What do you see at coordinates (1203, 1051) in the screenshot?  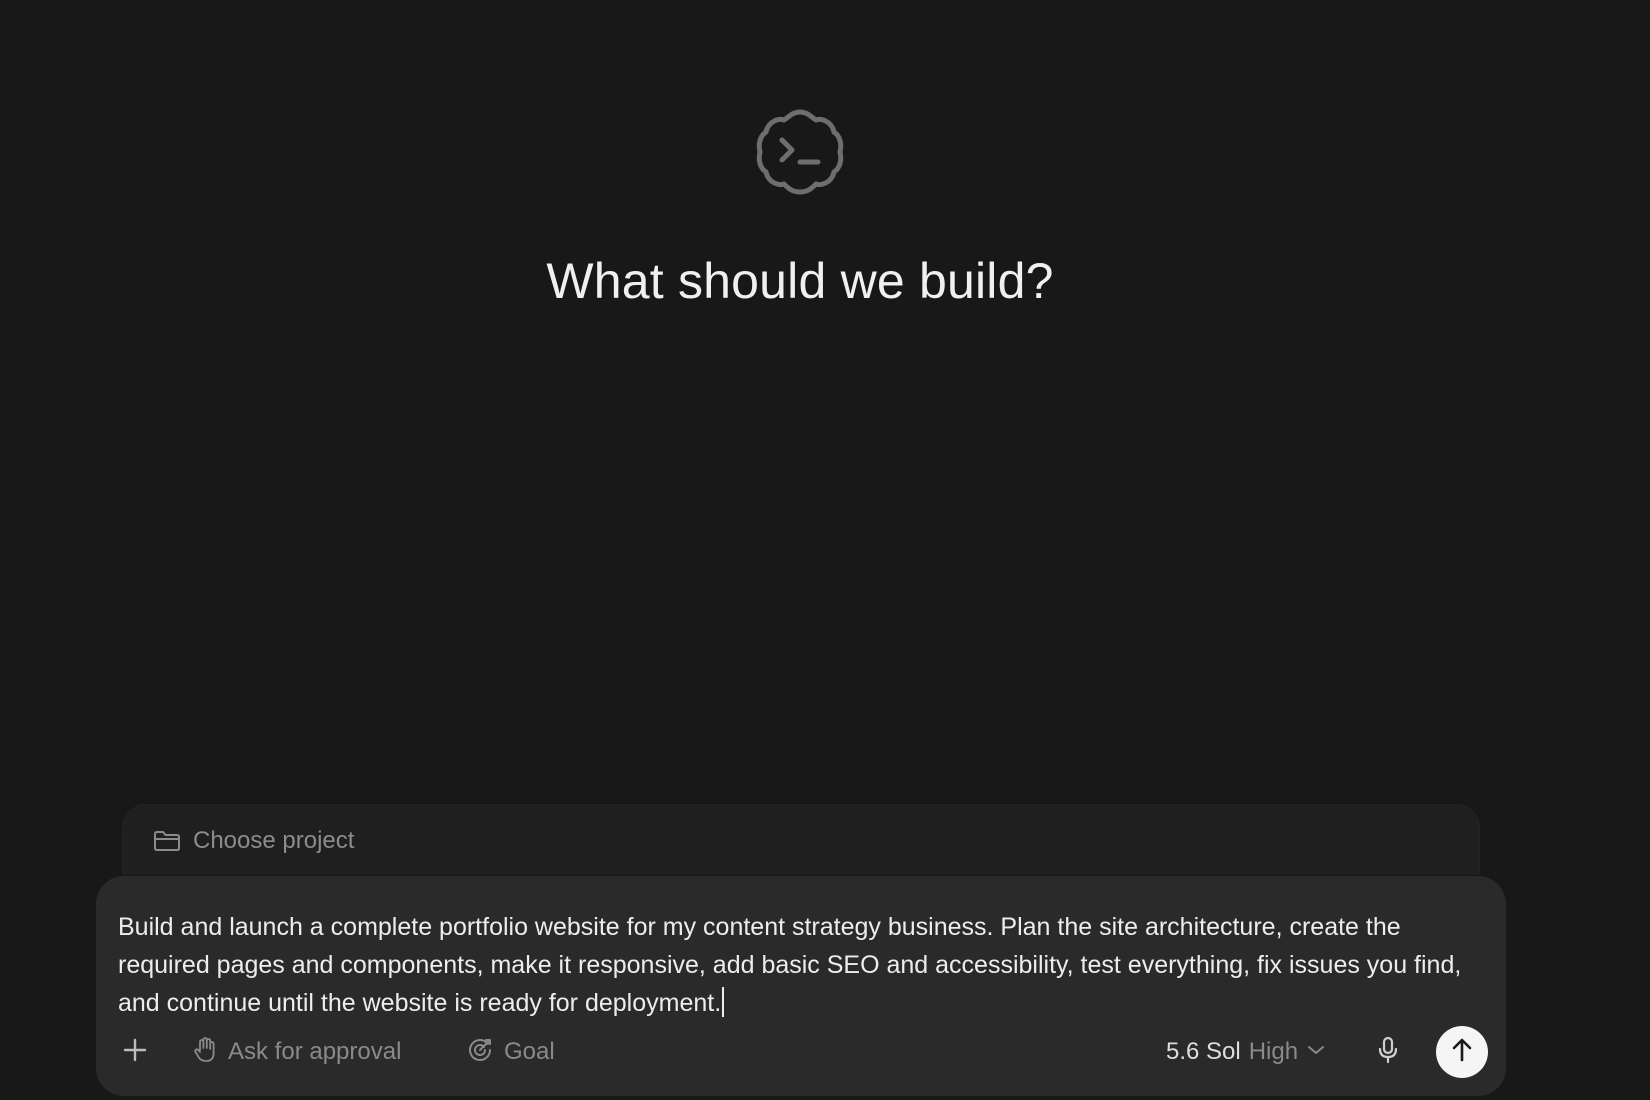 I see `model-name: 5.6 Sol` at bounding box center [1203, 1051].